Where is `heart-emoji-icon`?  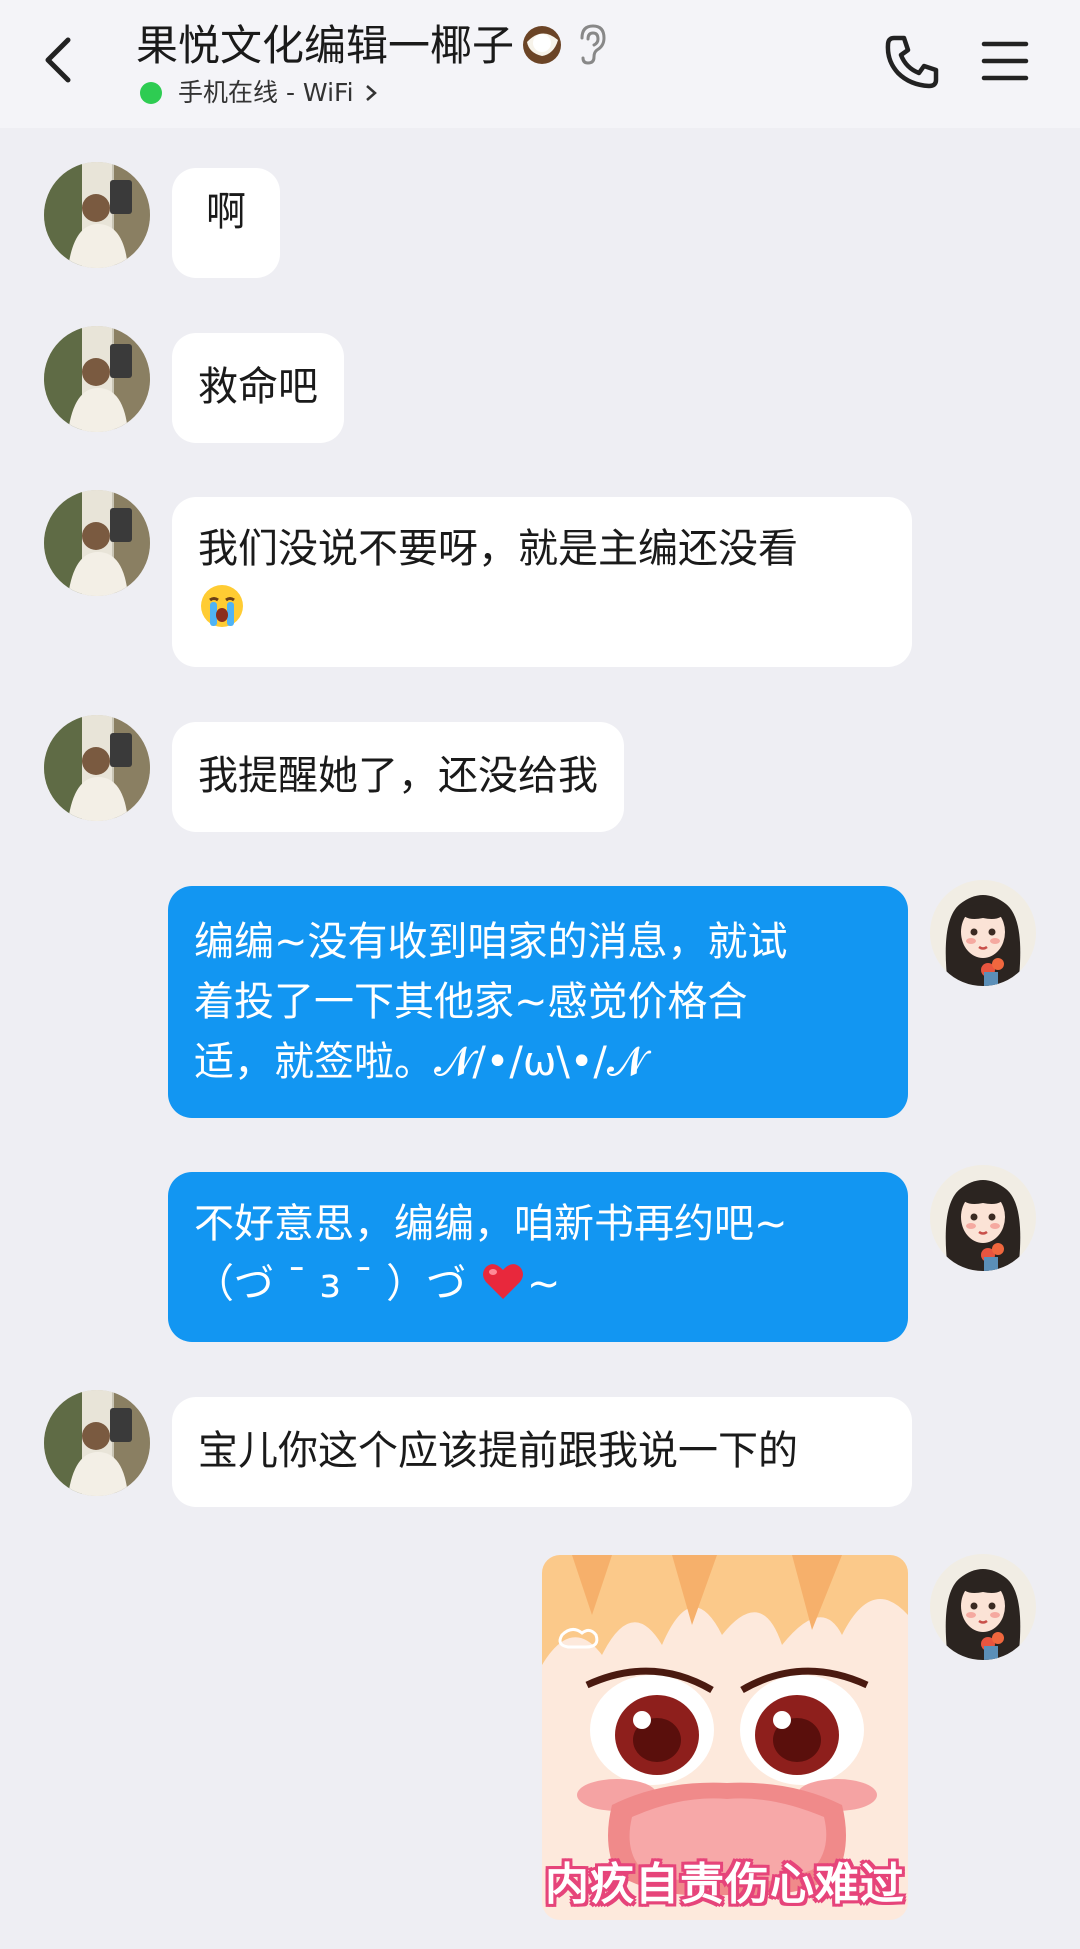 heart-emoji-icon is located at coordinates (503, 1281).